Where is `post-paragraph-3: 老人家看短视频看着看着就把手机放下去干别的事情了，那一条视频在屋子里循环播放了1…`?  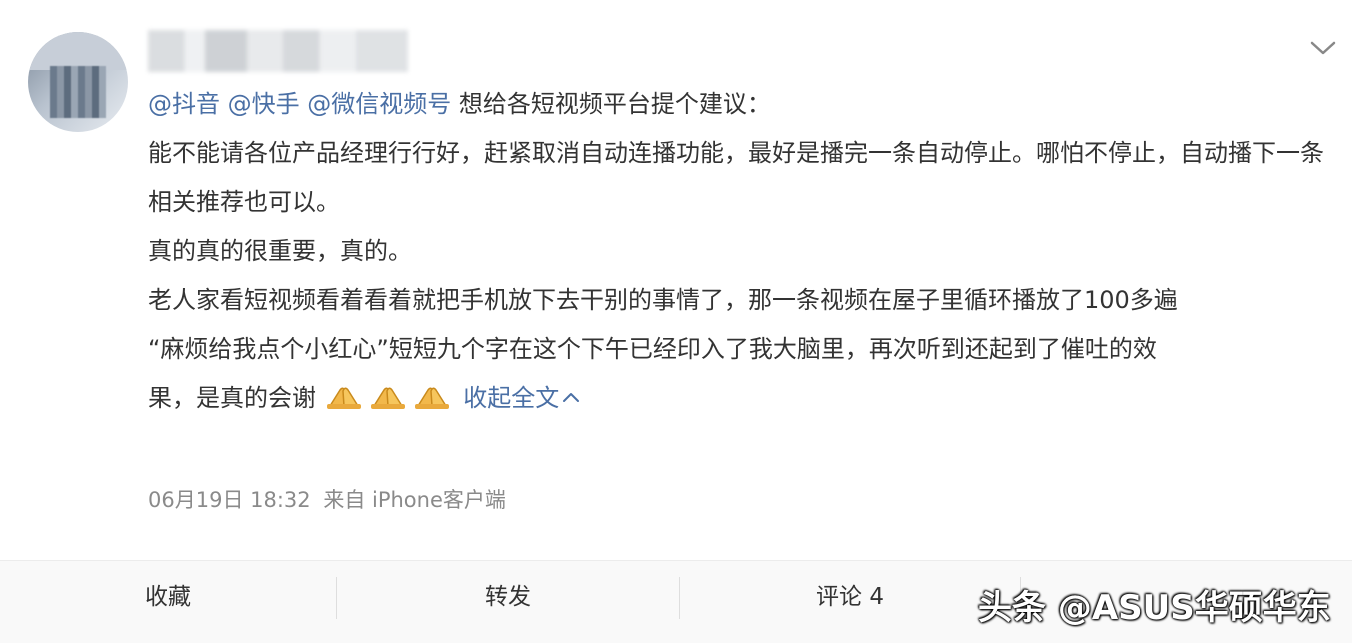
post-paragraph-3: 老人家看短视频看着看着就把手机放下去干别的事情了，那一条视频在屋子里循环播放了1… is located at coordinates (663, 300).